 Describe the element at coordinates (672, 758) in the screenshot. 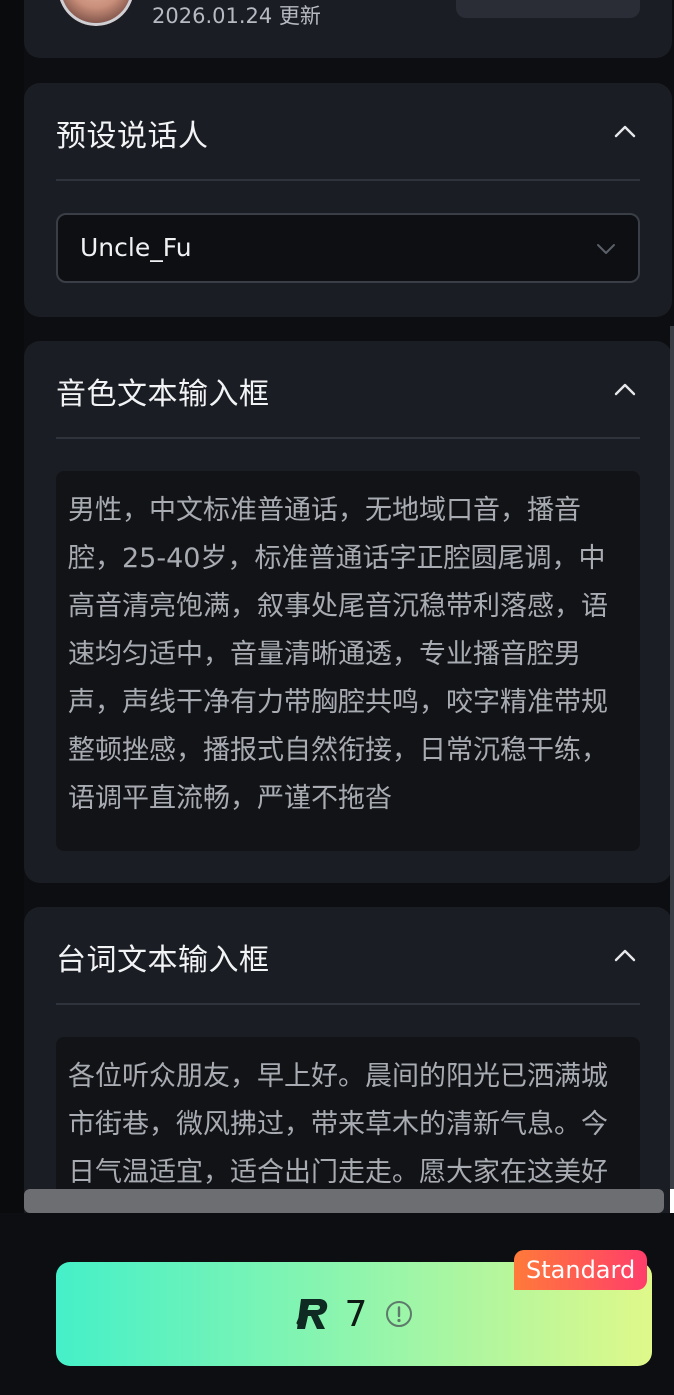

I see `vertical-scrollbar` at that location.